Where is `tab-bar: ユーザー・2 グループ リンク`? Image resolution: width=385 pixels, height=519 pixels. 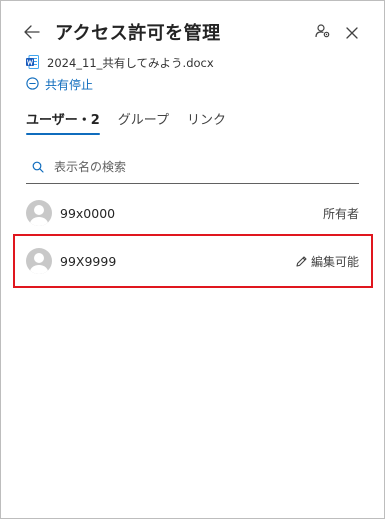
tab-bar: ユーザー・2 グループ リンク is located at coordinates (135, 123).